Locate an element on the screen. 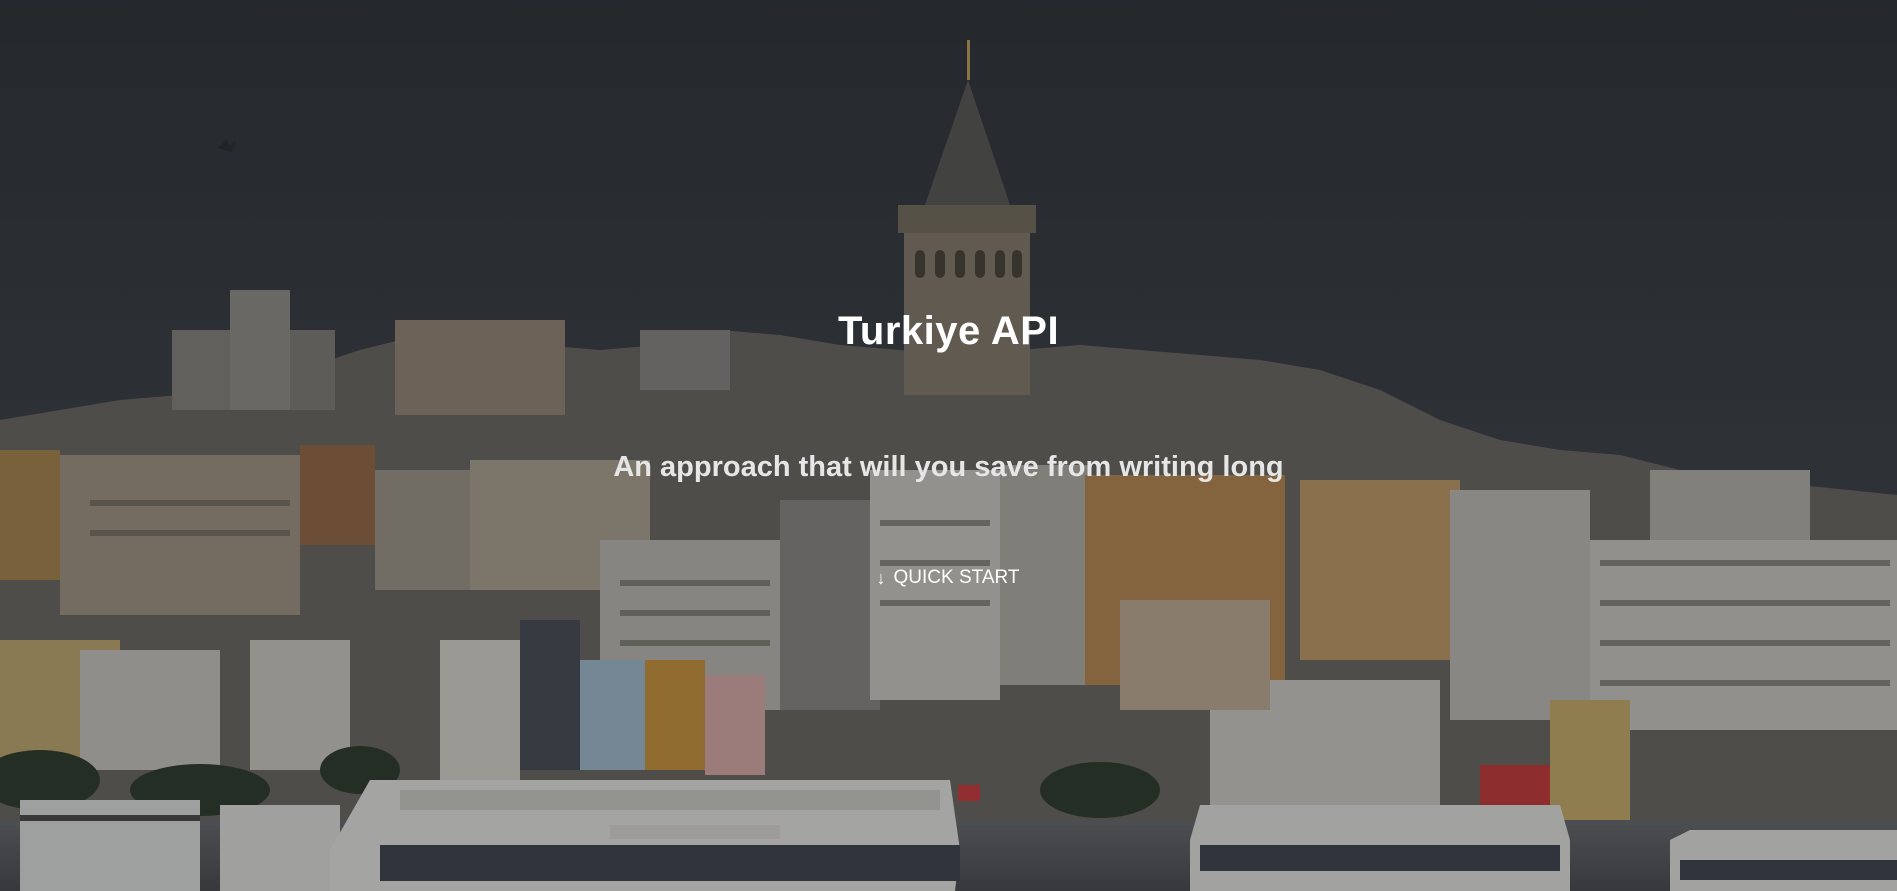 The height and width of the screenshot is (891, 1897). quick-start-label: QUICK START is located at coordinates (956, 577).